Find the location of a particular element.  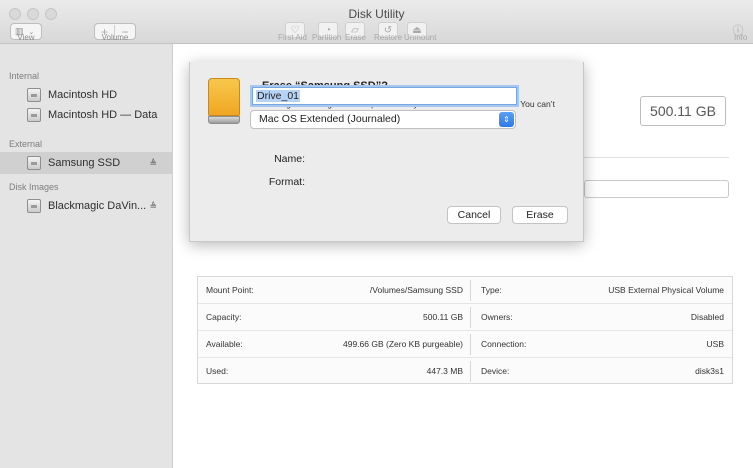

sidebar-section-external: External is located at coordinates (26, 144).